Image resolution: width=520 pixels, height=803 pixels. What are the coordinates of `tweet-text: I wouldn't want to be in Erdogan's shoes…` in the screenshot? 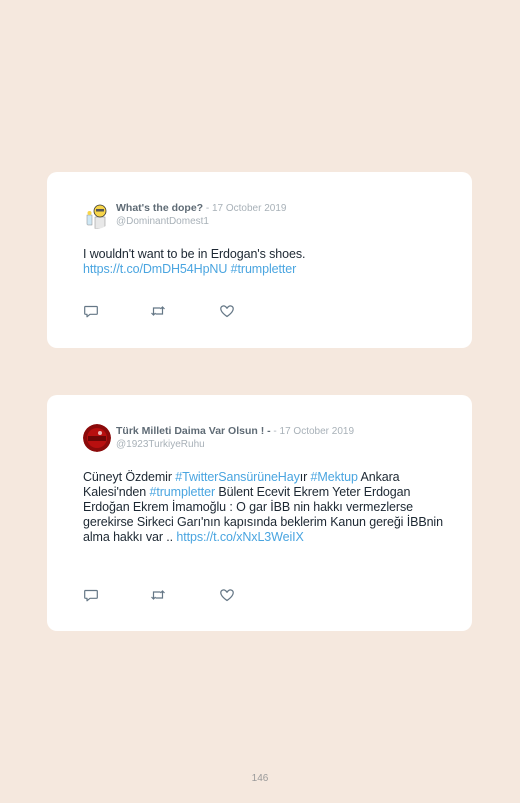 It's located at (263, 262).